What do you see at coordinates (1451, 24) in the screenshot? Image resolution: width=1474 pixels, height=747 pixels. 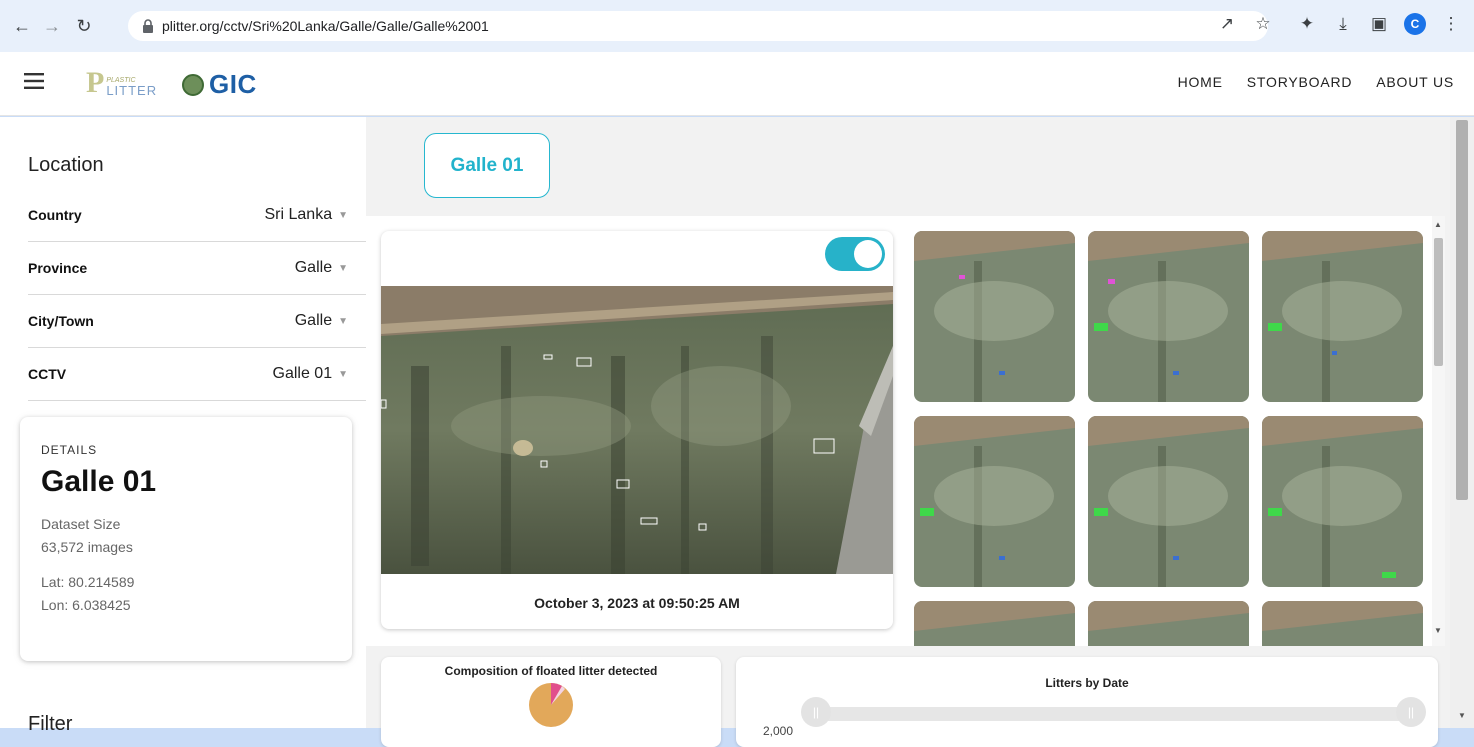 I see `more-menu-icon: ⋮` at bounding box center [1451, 24].